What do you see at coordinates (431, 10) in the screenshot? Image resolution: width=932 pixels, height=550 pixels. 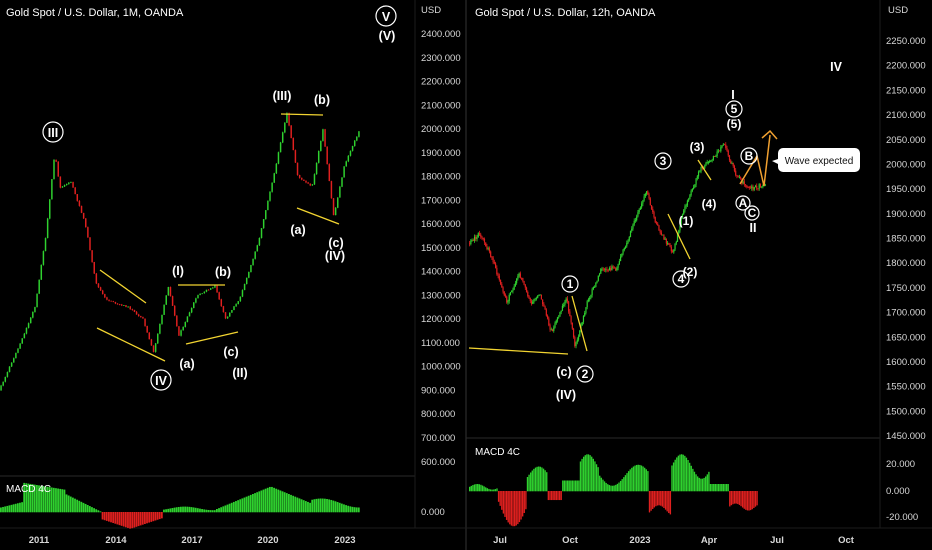 I see `left-axis-currency: USD` at bounding box center [431, 10].